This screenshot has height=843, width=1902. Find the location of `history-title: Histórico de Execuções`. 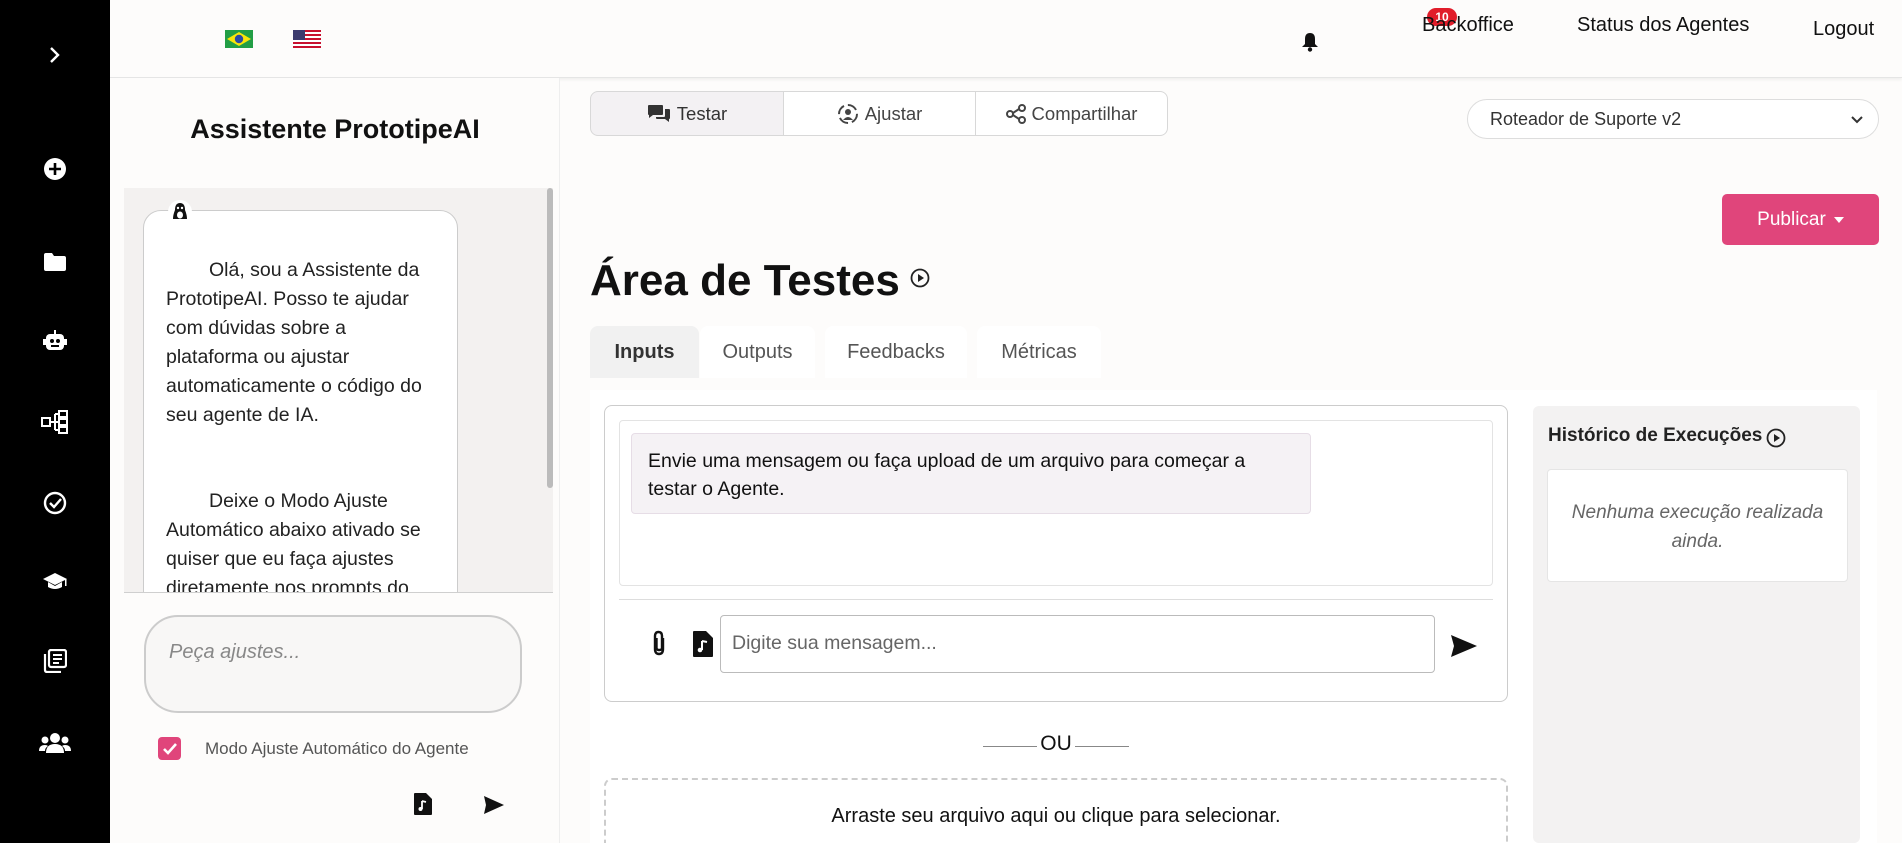

history-title: Histórico de Execuções is located at coordinates (1655, 435).